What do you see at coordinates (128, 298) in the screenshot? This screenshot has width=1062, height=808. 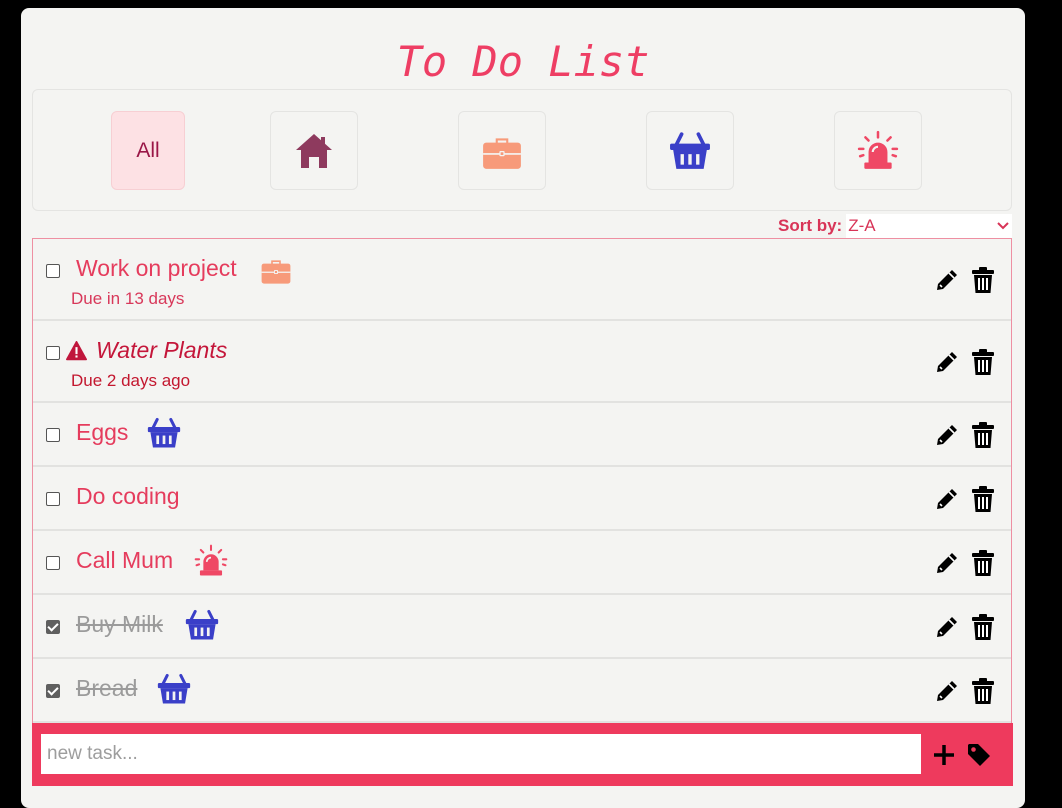 I see `task-due: Due in 13 days` at bounding box center [128, 298].